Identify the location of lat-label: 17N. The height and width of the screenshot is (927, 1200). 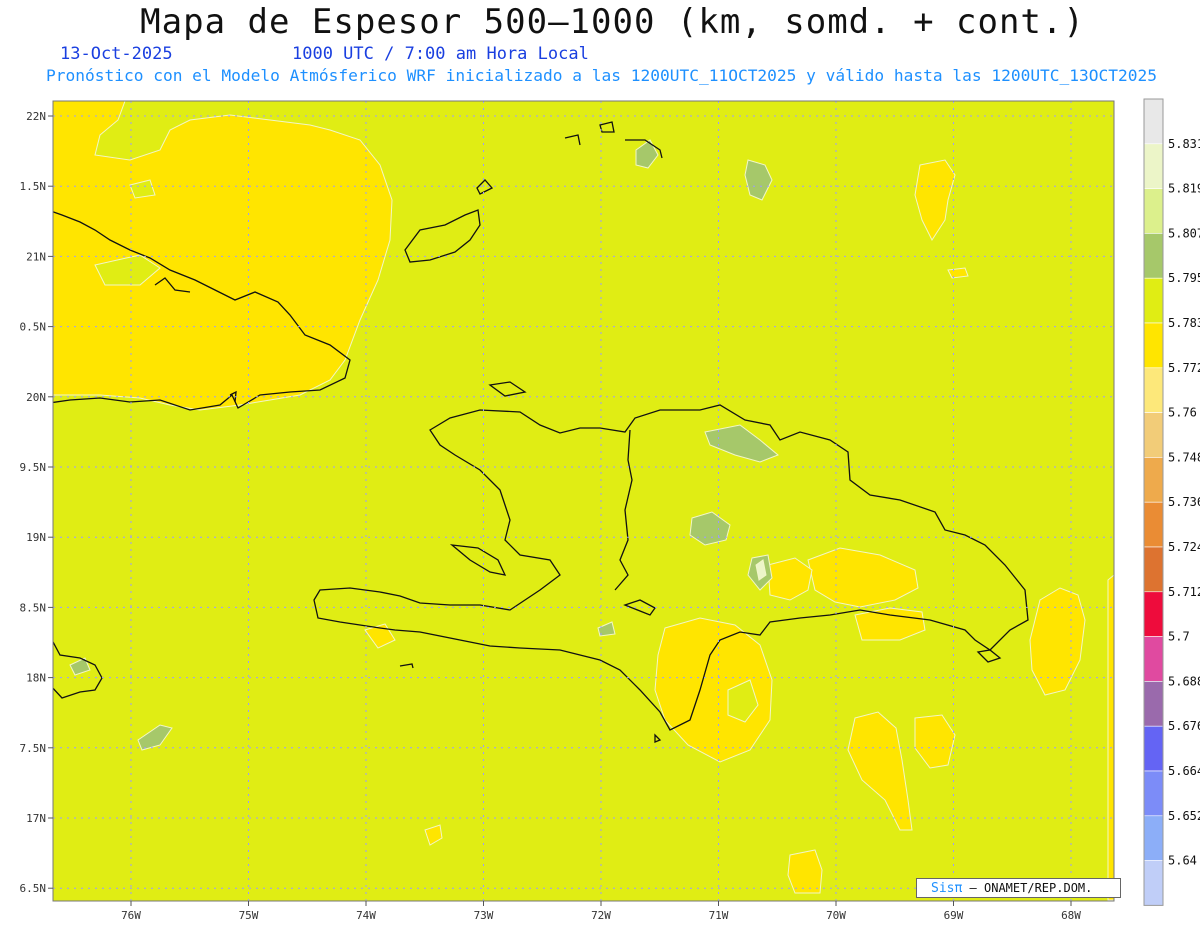
(36, 818).